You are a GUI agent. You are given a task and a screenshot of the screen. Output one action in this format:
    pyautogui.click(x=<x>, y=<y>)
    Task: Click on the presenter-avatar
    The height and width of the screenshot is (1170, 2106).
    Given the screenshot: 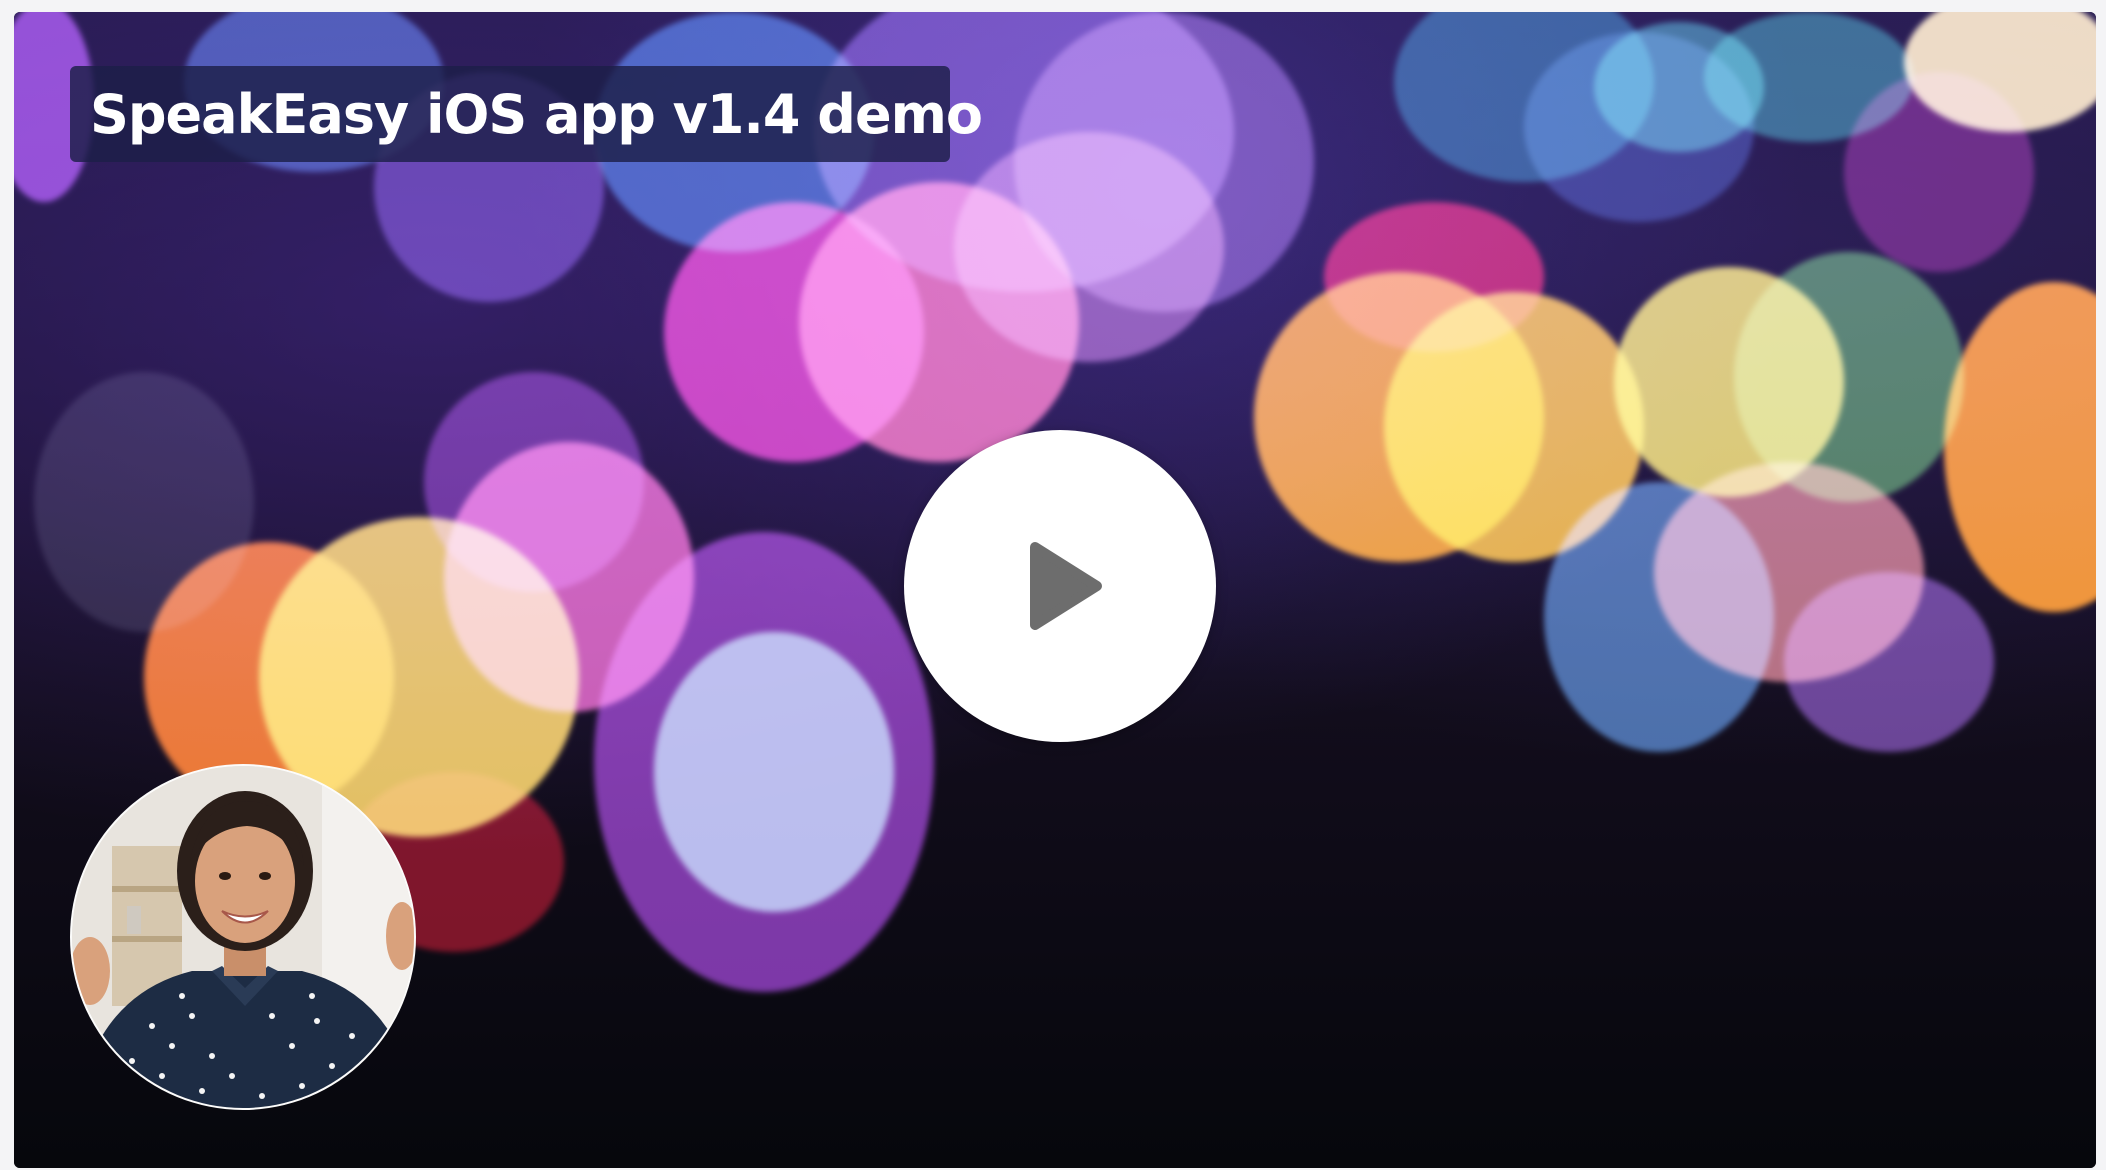 What is the action you would take?
    pyautogui.click(x=243, y=937)
    